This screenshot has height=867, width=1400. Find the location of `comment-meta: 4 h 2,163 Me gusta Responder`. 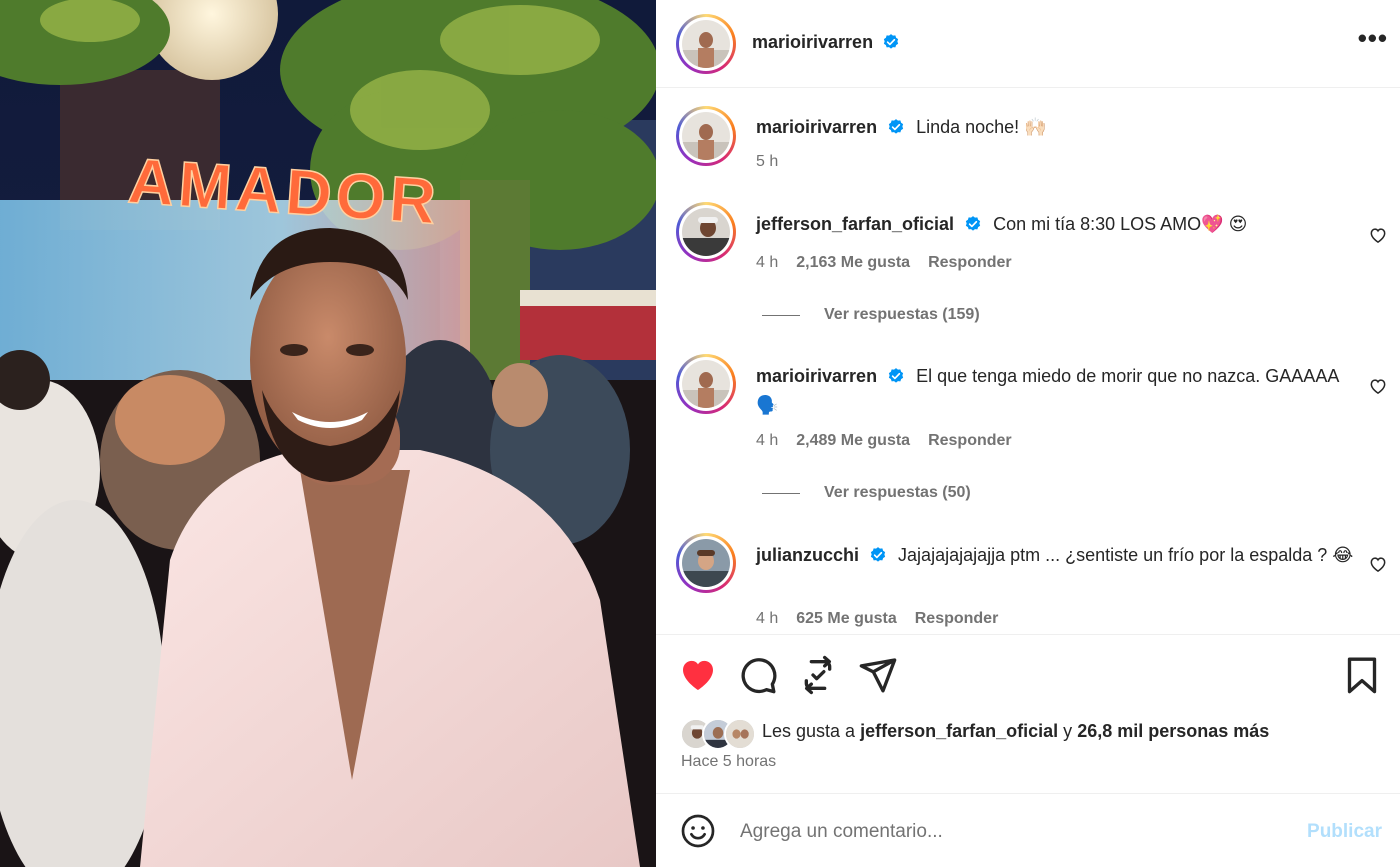

comment-meta: 4 h 2,163 Me gusta Responder is located at coordinates (884, 263).